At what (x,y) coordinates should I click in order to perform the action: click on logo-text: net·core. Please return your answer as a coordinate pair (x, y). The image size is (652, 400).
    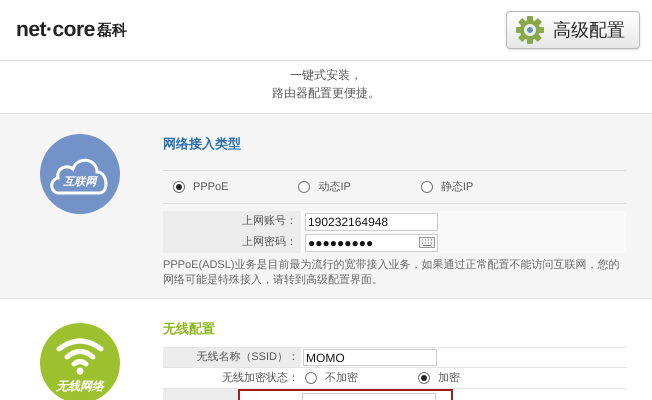
    Looking at the image, I should click on (55, 30).